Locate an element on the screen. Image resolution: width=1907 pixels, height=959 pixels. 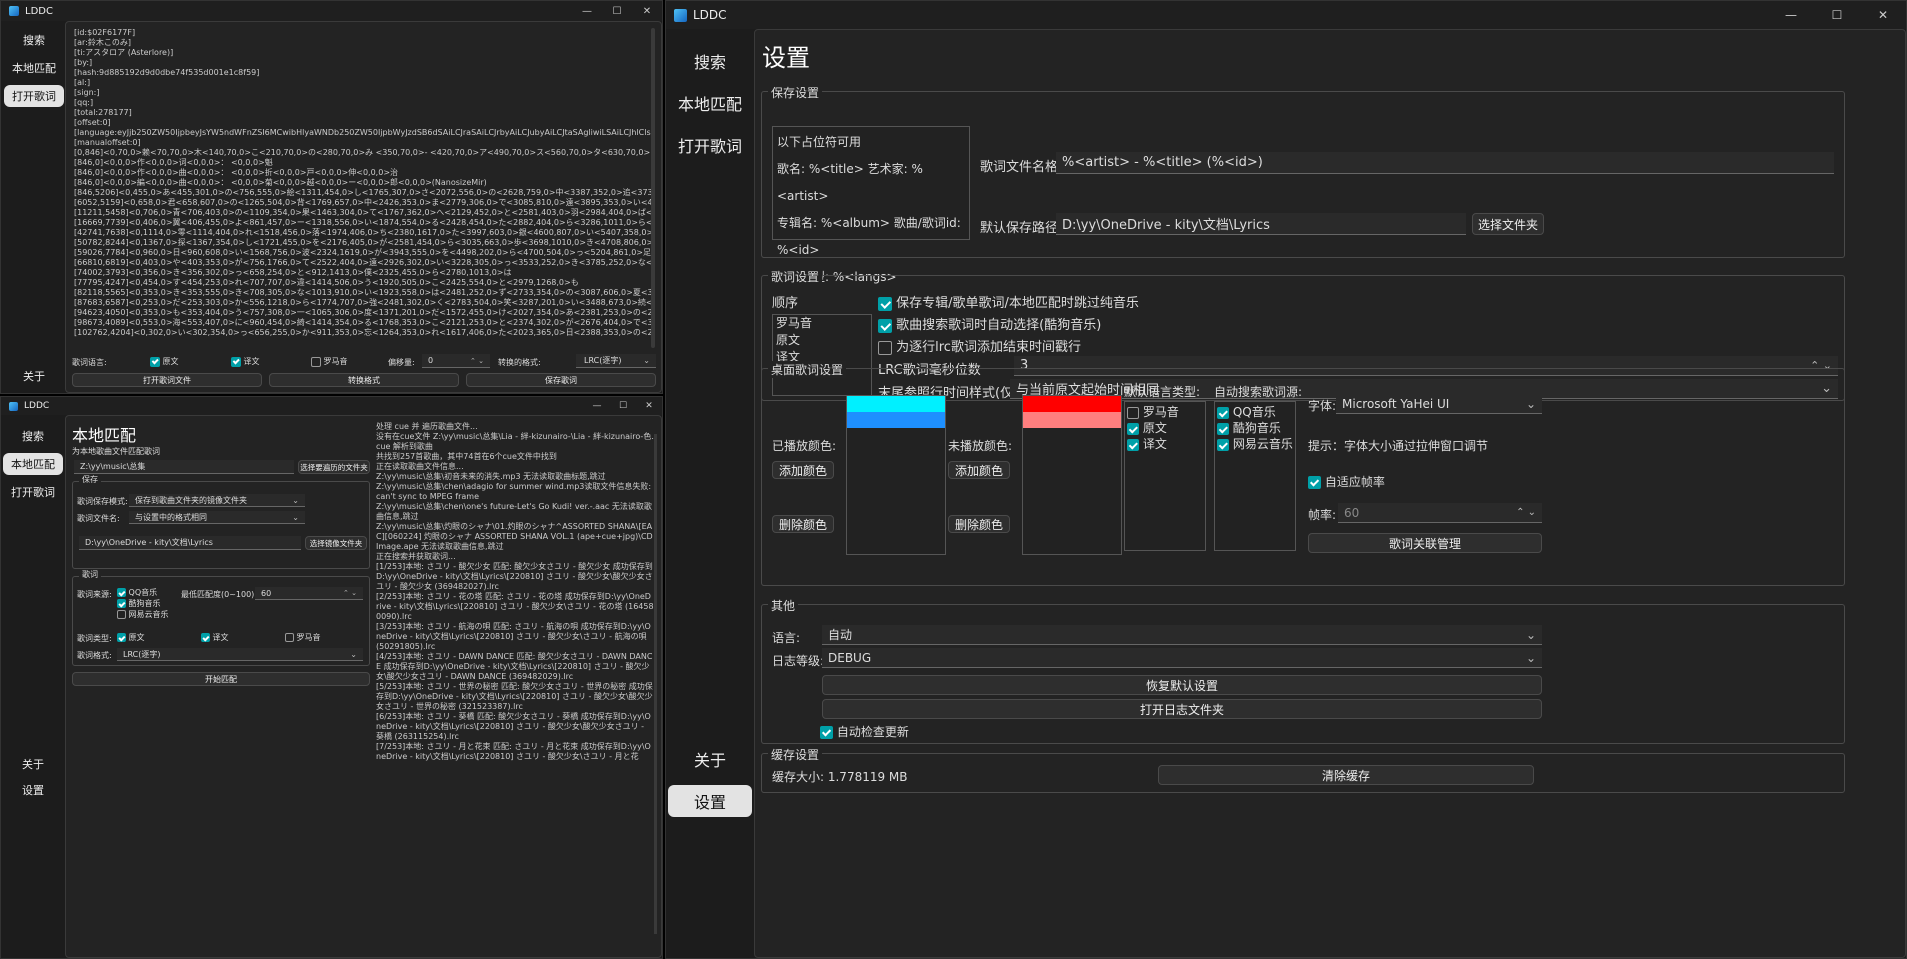
auto-select-checkbox: 歌曲搜索歌词时自动选择(酷狗音乐) is located at coordinates (989, 323).